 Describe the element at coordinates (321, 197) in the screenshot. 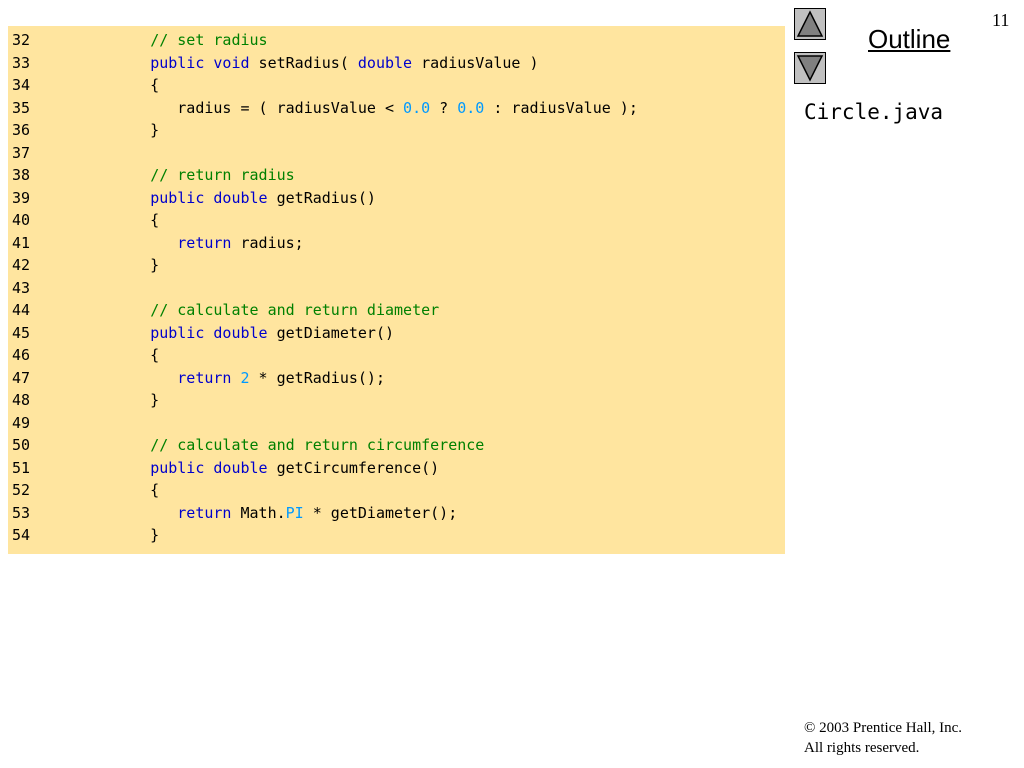

I see `code-text: getRadius()` at that location.